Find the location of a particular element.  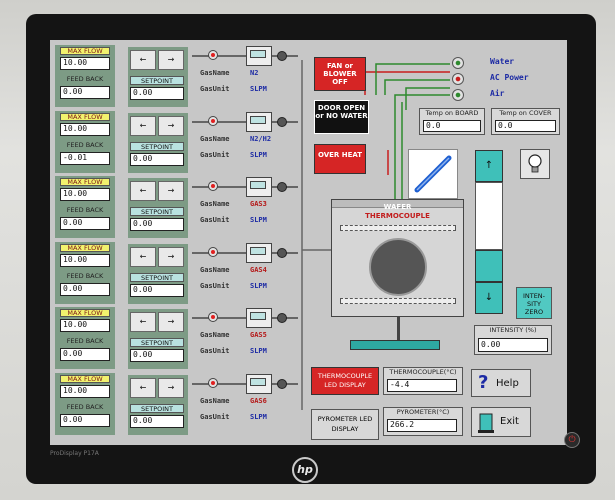

temp-cover-panel: Temp on COVER 0.0 is located at coordinates (525, 121).